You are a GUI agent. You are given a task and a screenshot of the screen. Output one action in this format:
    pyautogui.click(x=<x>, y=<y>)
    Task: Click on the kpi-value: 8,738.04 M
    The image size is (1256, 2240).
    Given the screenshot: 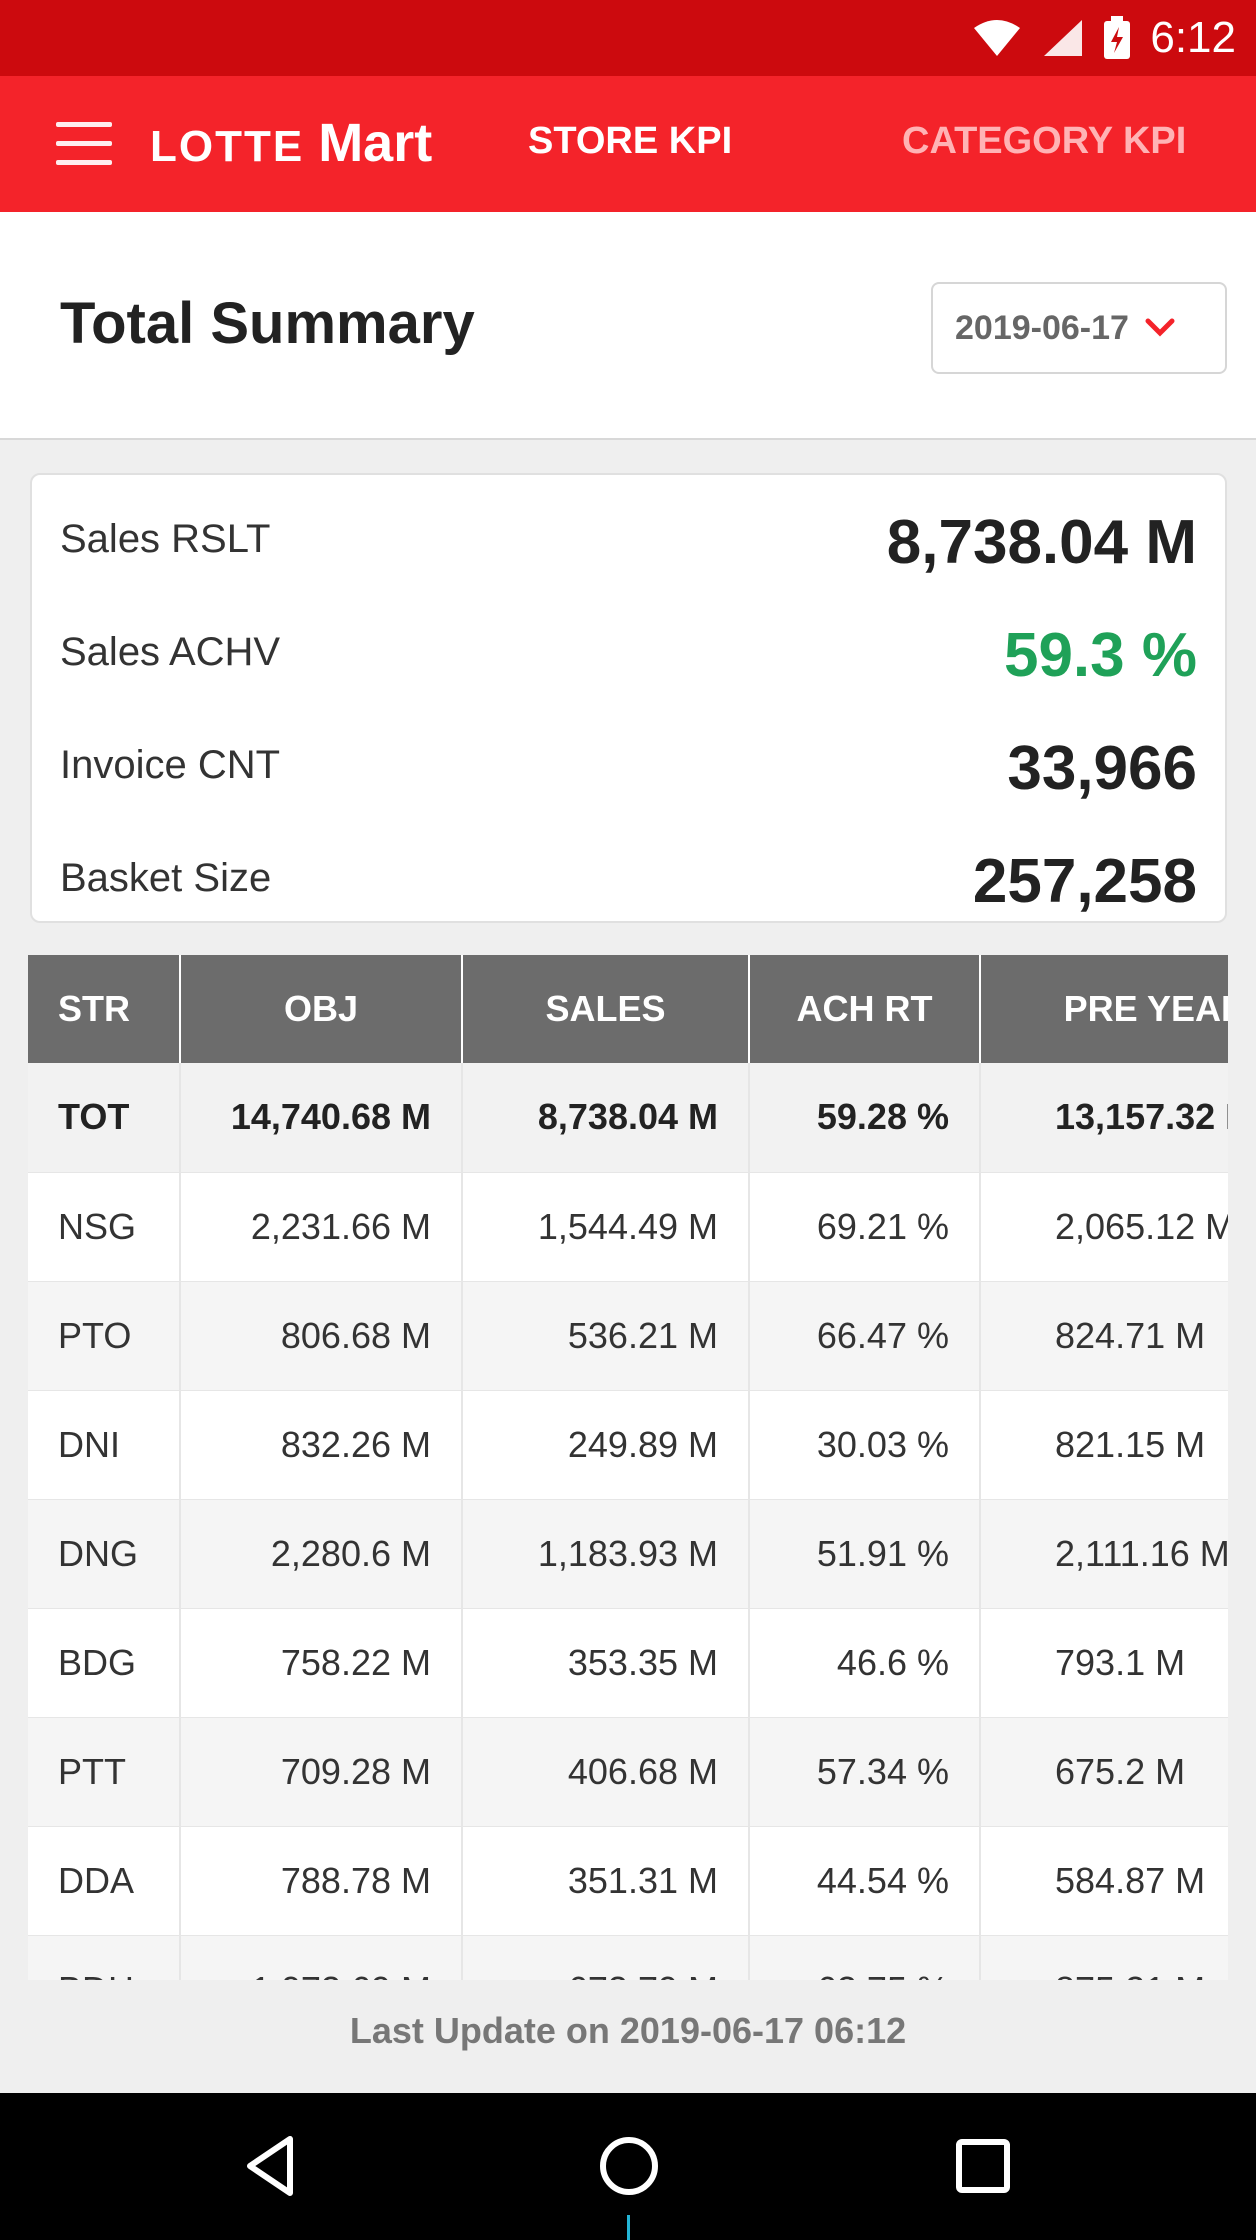 What is the action you would take?
    pyautogui.click(x=1041, y=542)
    